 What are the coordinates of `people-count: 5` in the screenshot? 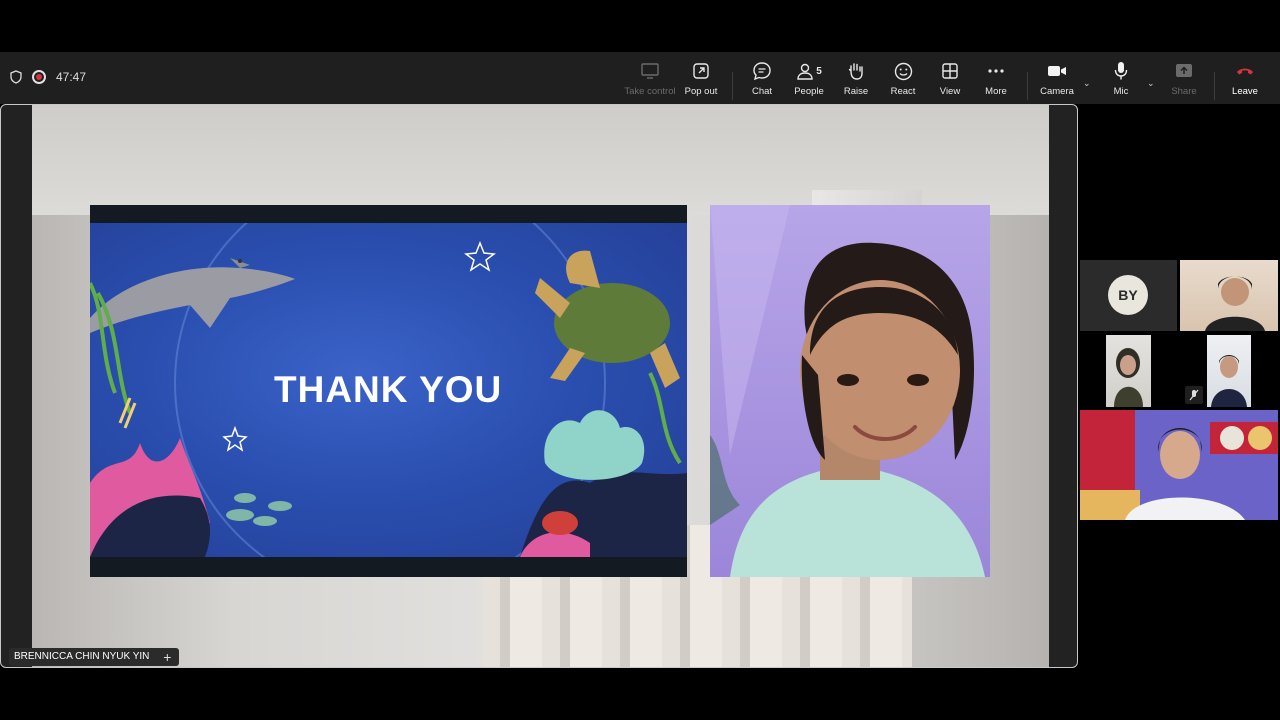 It's located at (819, 71).